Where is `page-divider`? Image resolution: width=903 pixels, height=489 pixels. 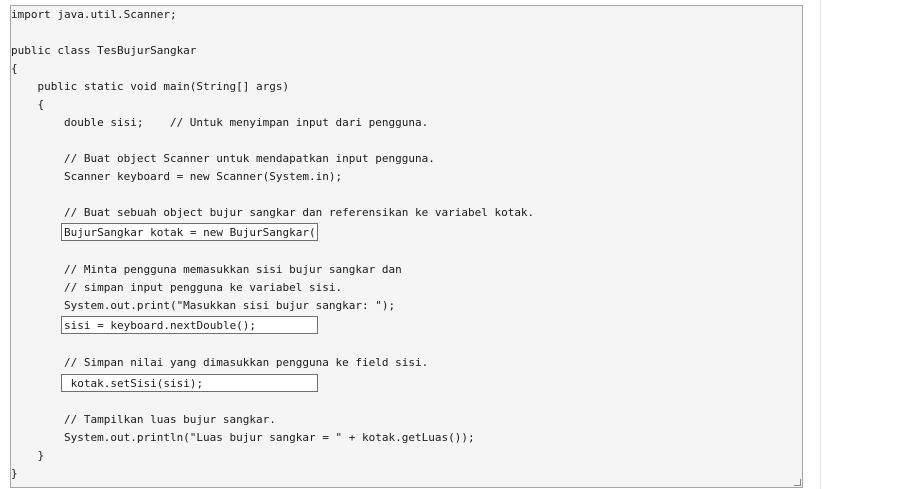 page-divider is located at coordinates (820, 244).